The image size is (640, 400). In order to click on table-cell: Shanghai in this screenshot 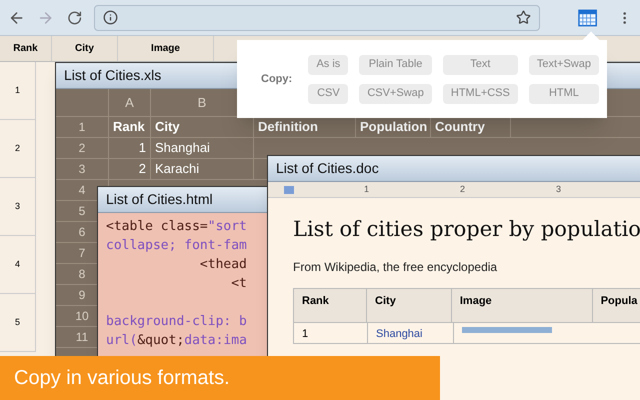, I will do `click(411, 332)`.